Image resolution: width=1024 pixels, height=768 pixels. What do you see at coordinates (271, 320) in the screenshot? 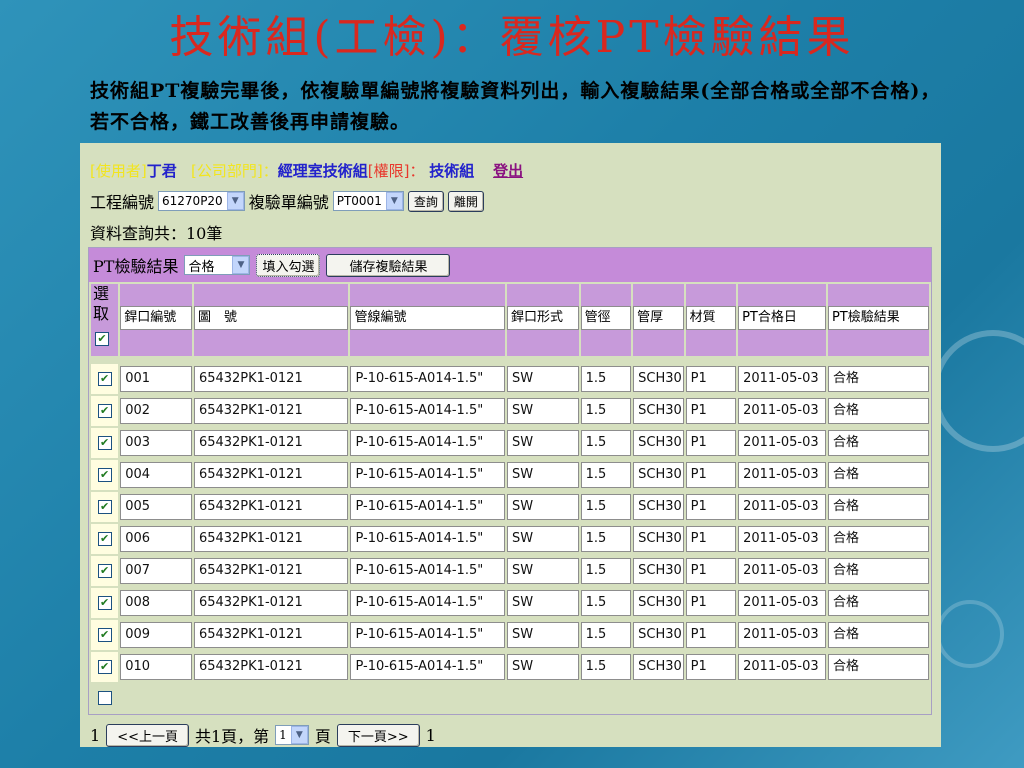
I see `header-drawing: 圖 號` at bounding box center [271, 320].